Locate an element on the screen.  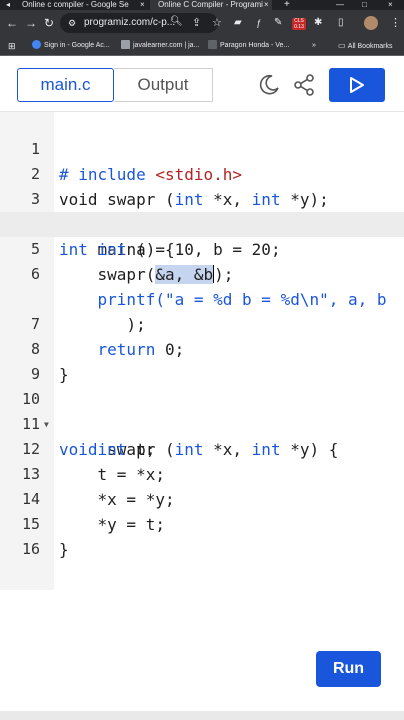
code-line: 4 int a = 10, b = 20; is located at coordinates (202, 223).